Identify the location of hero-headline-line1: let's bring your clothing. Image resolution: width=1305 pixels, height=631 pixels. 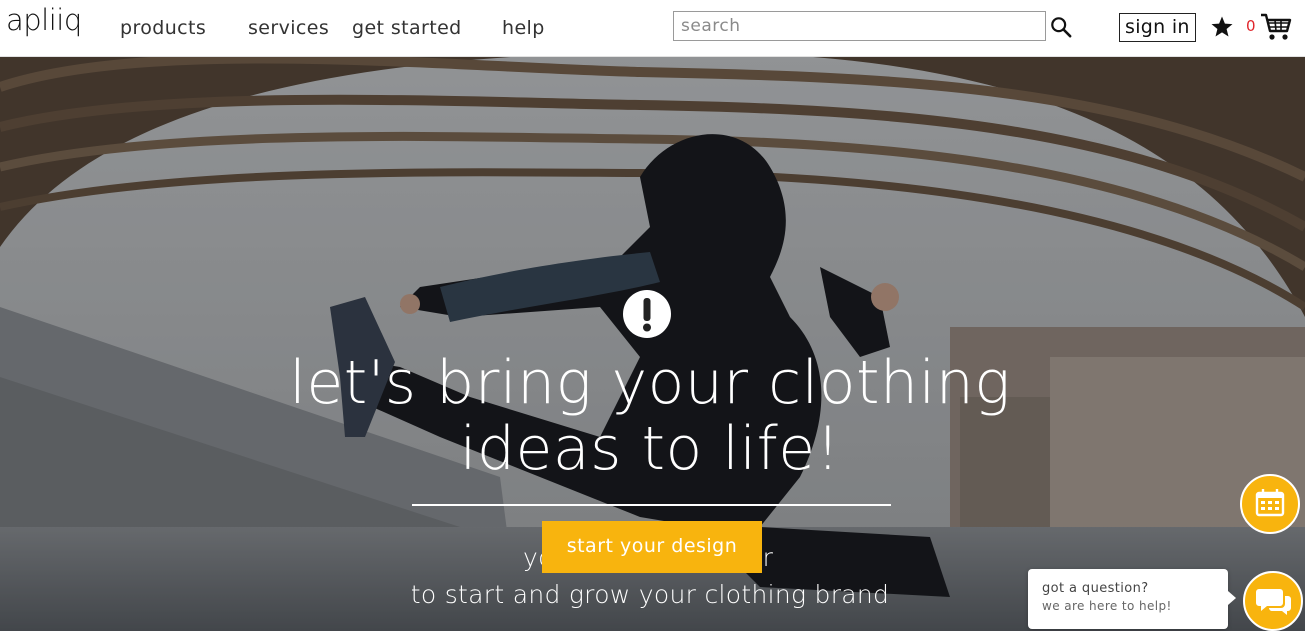
(650, 383).